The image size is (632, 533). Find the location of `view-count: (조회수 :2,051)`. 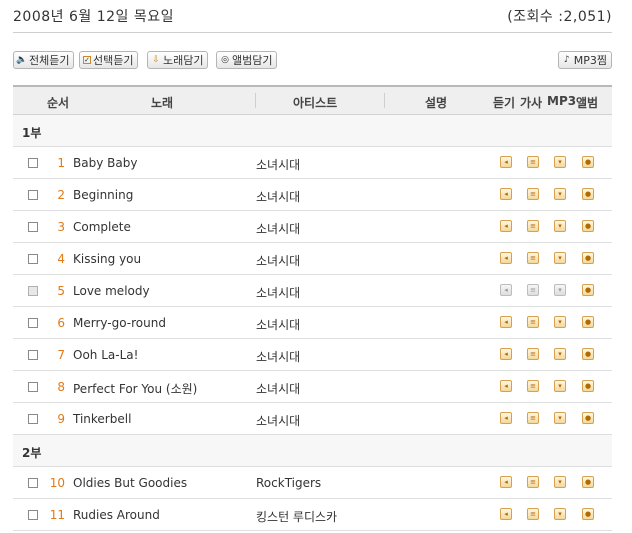

view-count: (조회수 :2,051) is located at coordinates (559, 17).